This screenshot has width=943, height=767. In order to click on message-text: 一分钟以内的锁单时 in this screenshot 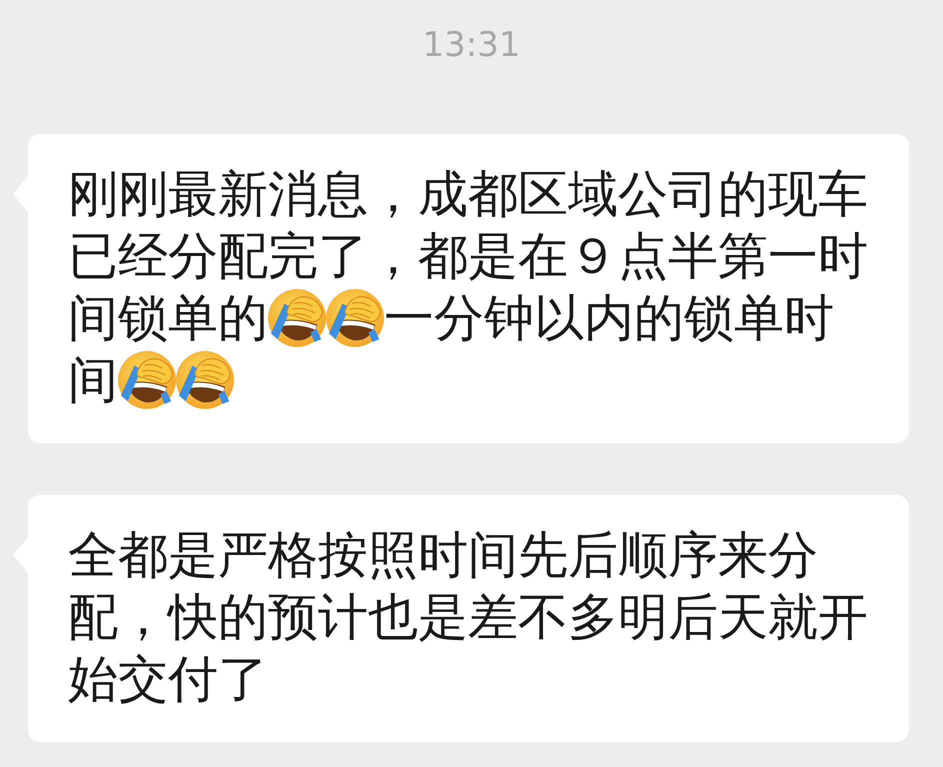, I will do `click(609, 318)`.